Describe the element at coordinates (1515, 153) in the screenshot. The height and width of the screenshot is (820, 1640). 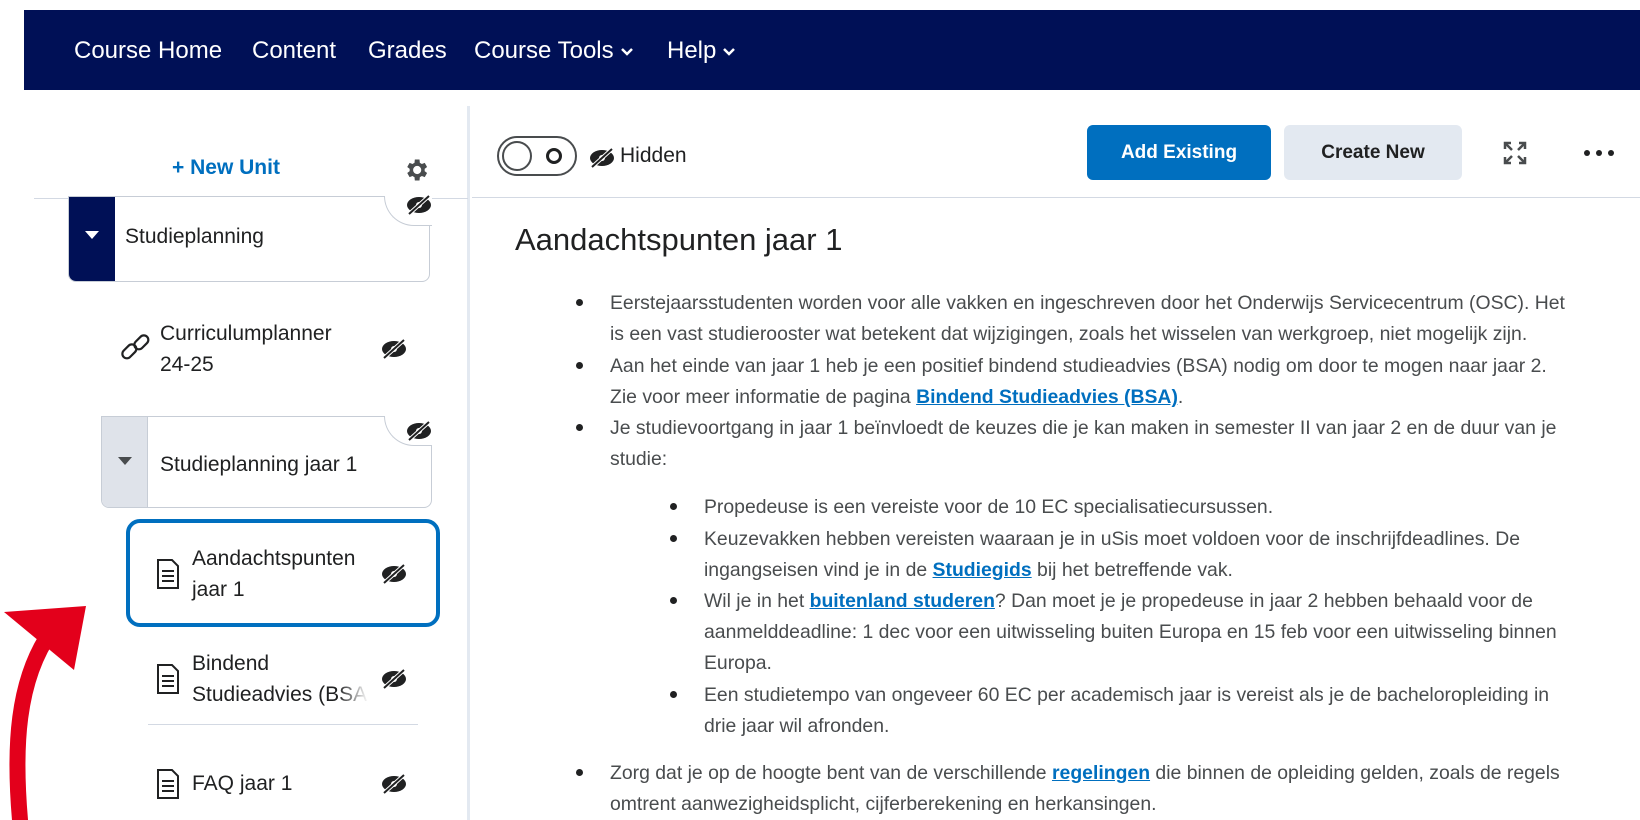
I see `fullscreen-icon` at that location.